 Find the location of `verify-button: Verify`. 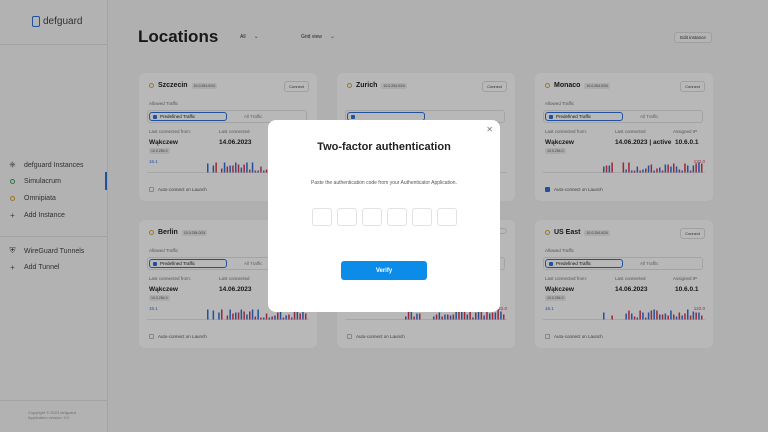

verify-button: Verify is located at coordinates (384, 270).